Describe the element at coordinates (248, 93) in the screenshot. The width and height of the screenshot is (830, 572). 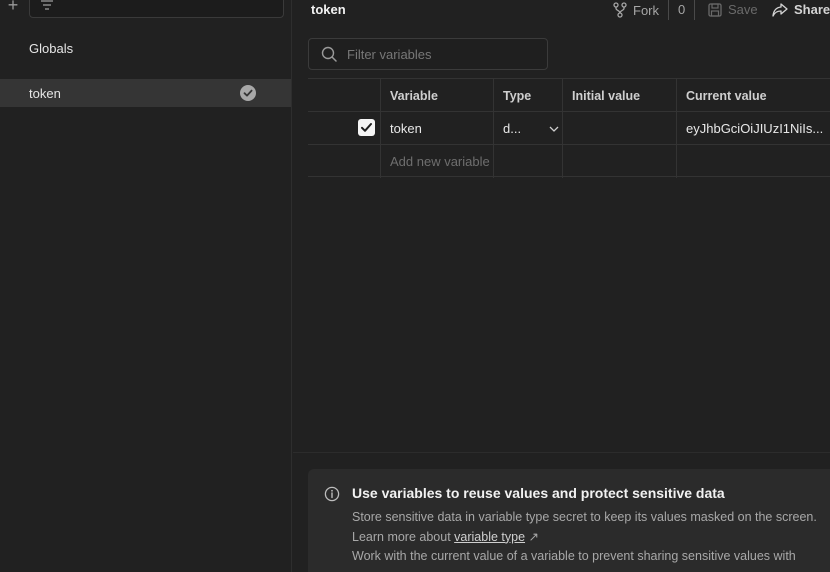
I see `active-environment-check-icon` at that location.